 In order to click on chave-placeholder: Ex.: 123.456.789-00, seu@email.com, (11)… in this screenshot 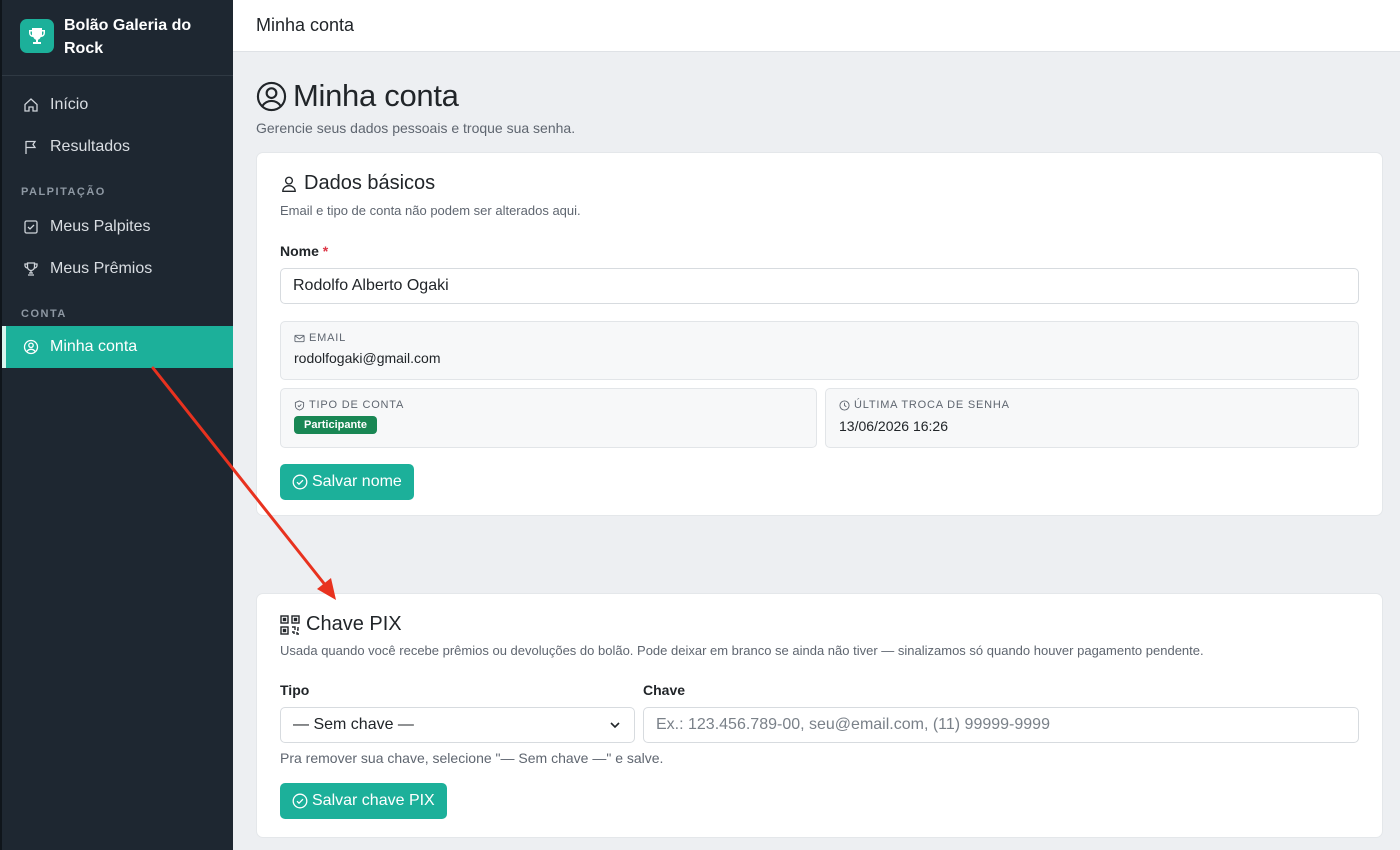, I will do `click(853, 724)`.